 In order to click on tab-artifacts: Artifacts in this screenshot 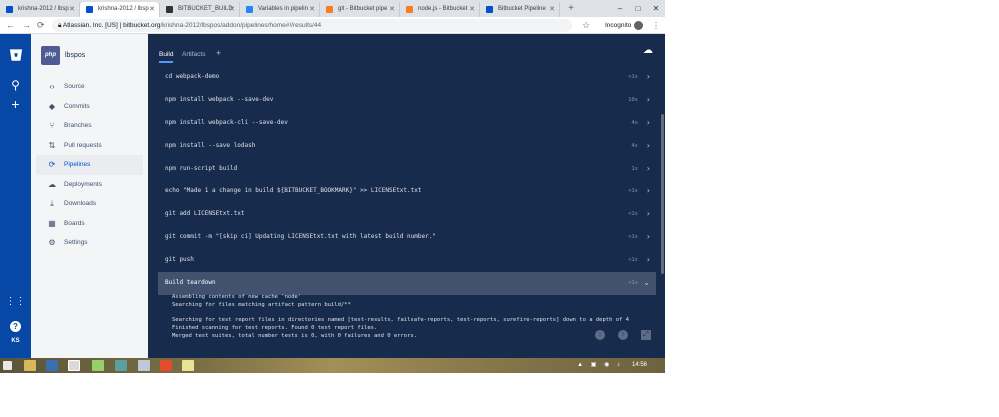, I will do `click(193, 54)`.